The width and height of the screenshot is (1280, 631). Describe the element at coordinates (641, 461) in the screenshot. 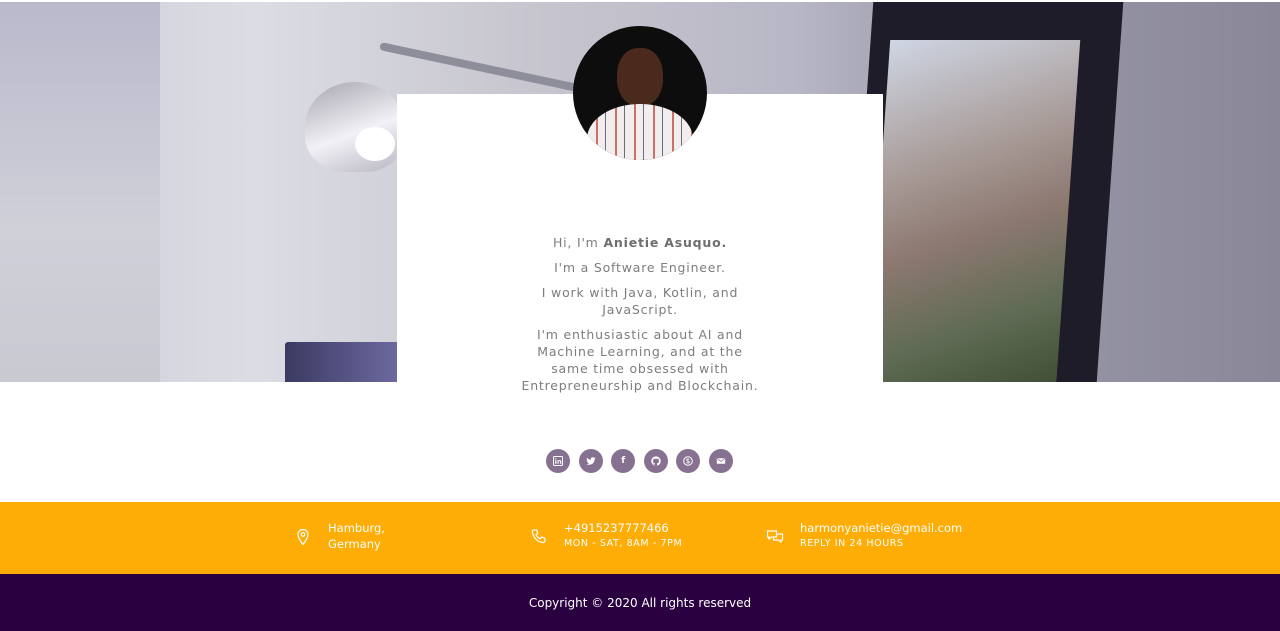

I see `social-links: f` at that location.